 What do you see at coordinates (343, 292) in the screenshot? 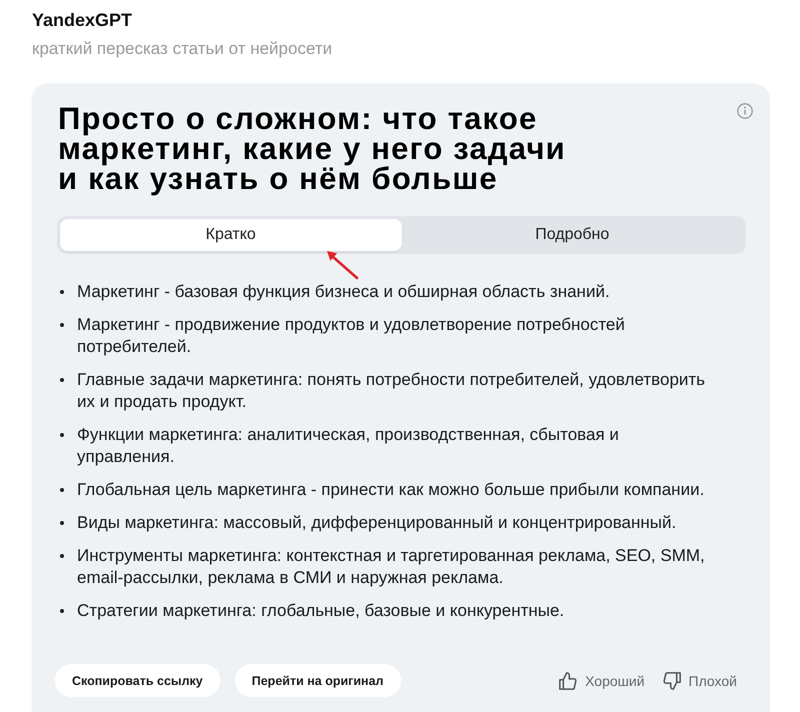
I see `summary-point: Маркетинг - базовая функция бизнеса и обширная область знаний.` at bounding box center [343, 292].